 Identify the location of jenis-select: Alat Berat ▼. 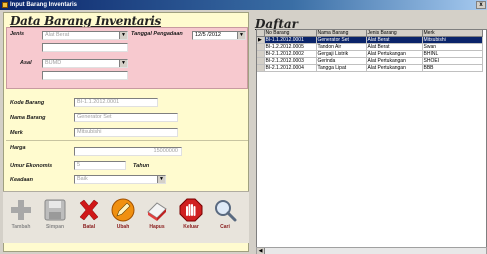
(85, 35).